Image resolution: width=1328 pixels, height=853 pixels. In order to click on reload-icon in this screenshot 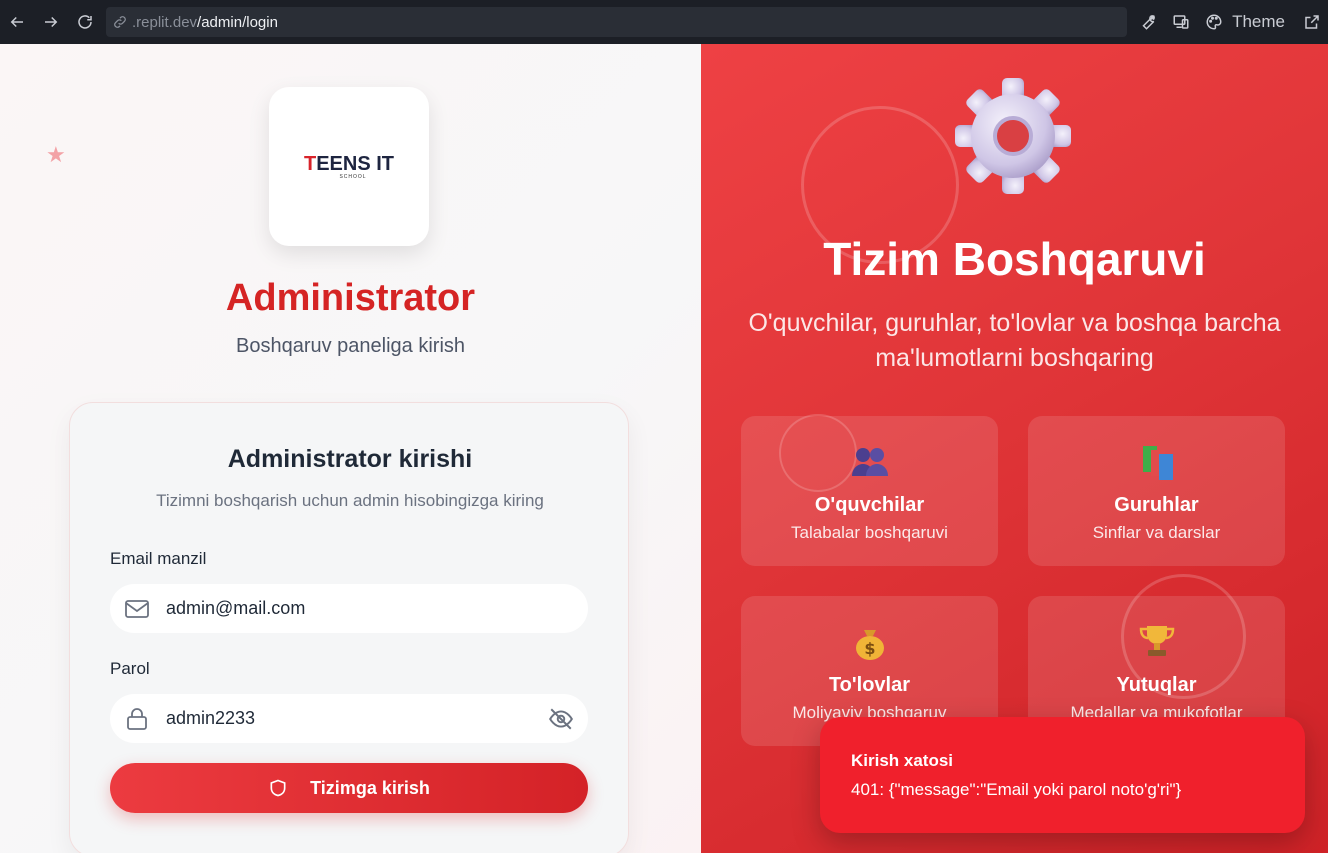, I will do `click(85, 22)`.